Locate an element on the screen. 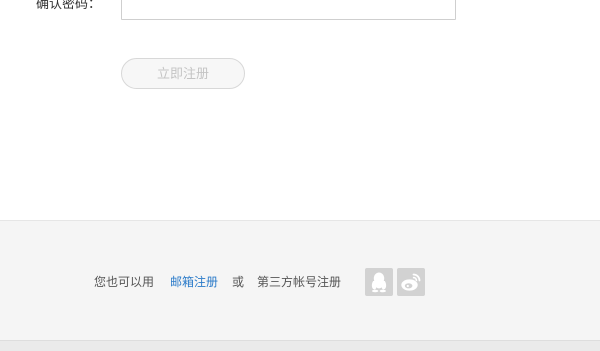  alternative-register-row: 您也可以用 邮箱注册 或 第三方帐号注册 is located at coordinates (300, 282).